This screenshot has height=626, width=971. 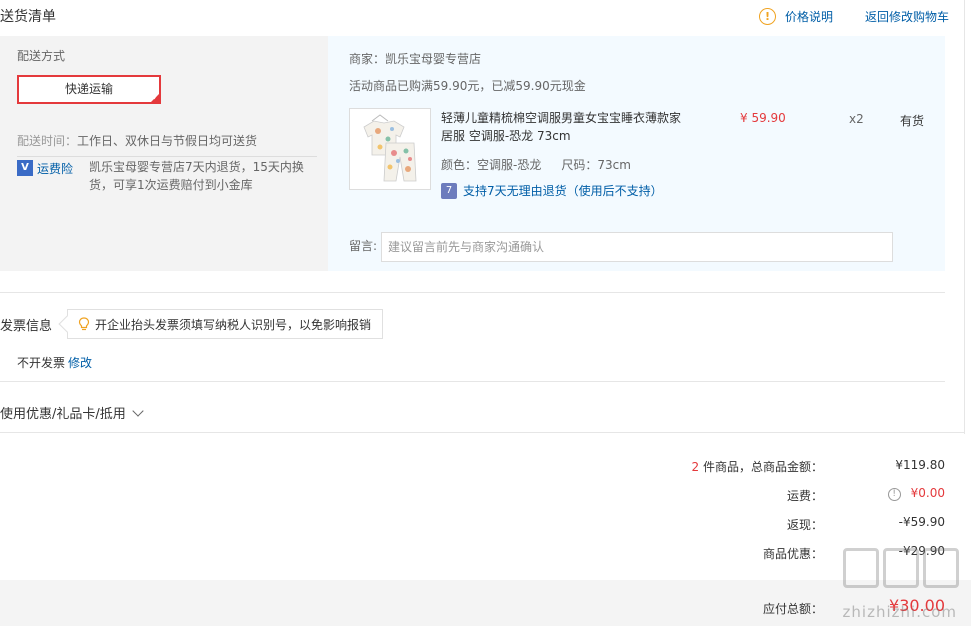 I want to click on freight-info-icon: !, so click(x=894, y=494).